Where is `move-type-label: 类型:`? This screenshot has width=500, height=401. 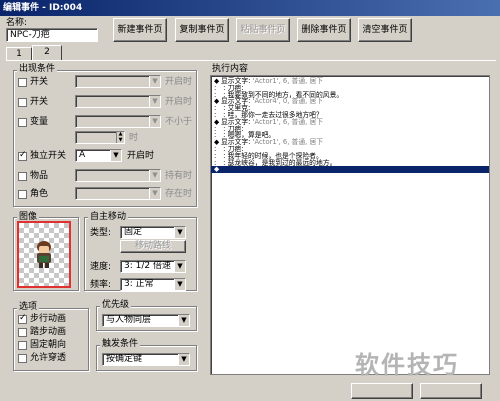 move-type-label: 类型: is located at coordinates (101, 233).